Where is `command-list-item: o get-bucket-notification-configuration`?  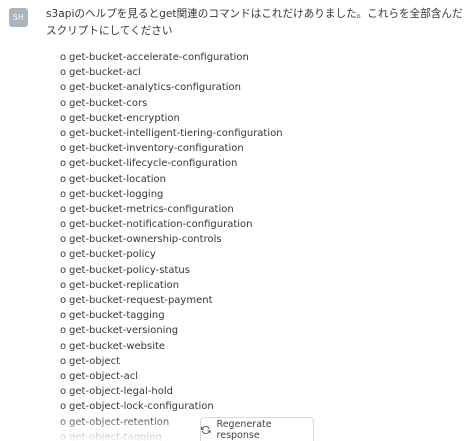 command-list-item: o get-bucket-notification-configuration is located at coordinates (171, 224).